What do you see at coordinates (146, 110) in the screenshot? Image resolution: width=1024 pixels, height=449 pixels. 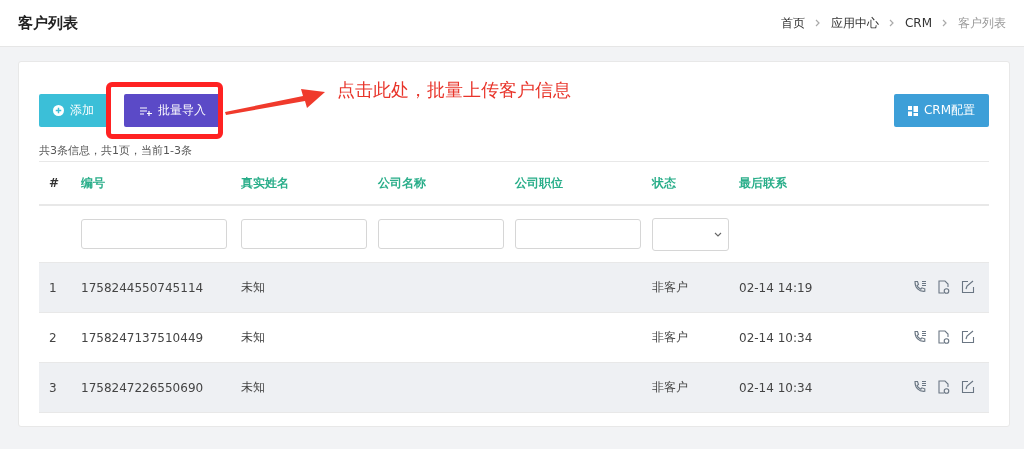 I see `list-add-icon` at bounding box center [146, 110].